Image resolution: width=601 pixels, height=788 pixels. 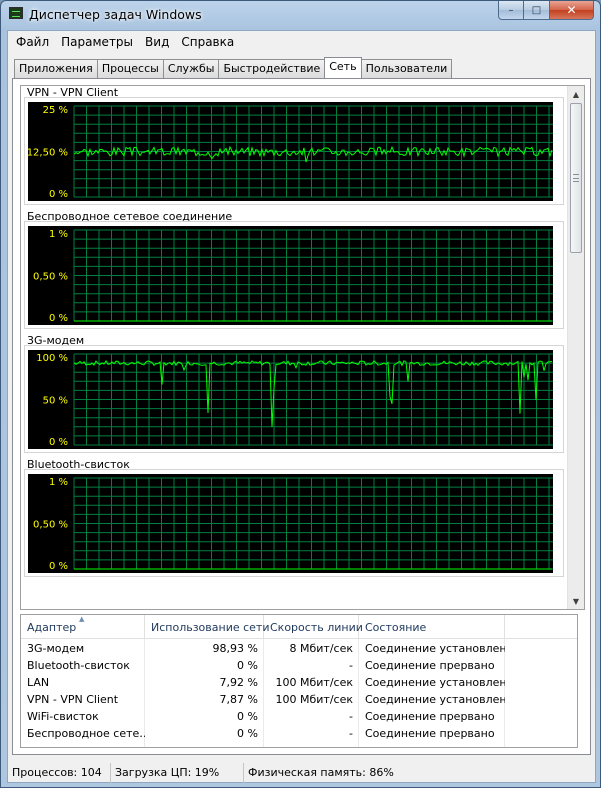 What do you see at coordinates (52, 358) in the screenshot?
I see `graph-scale-label: 100 %` at bounding box center [52, 358].